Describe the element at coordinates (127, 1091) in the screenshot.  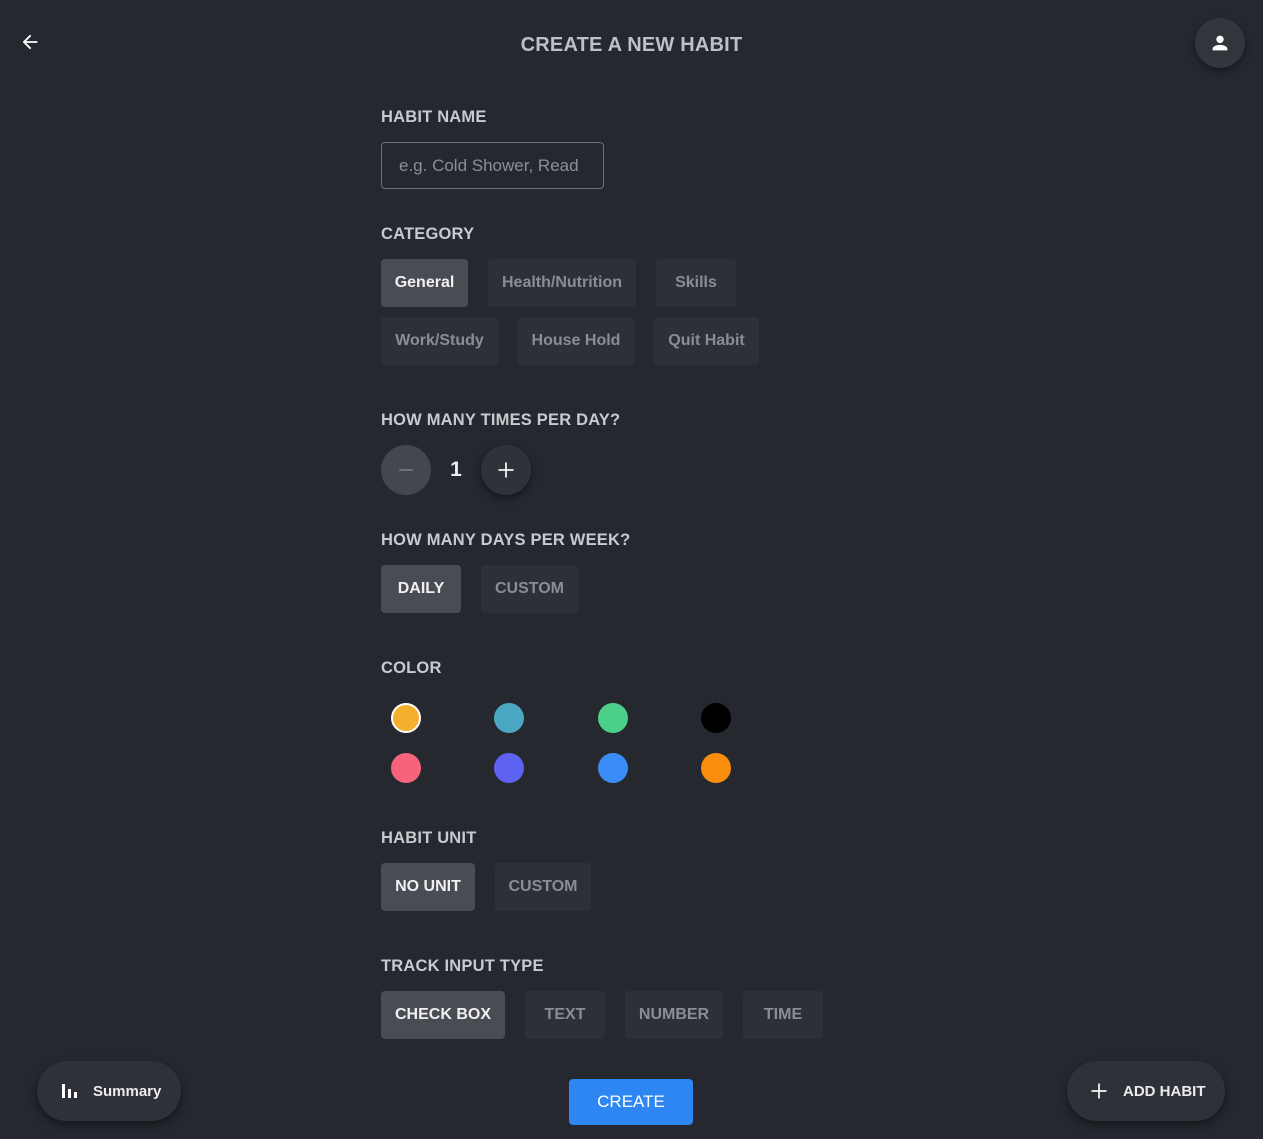
I see `summary-label: Summary` at that location.